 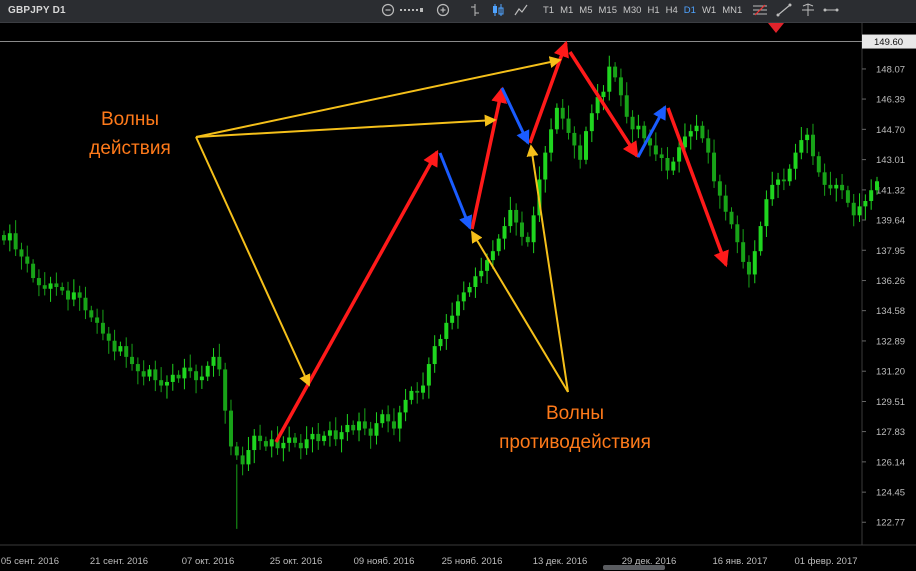 I want to click on price-label: 143.01, so click(x=890, y=160).